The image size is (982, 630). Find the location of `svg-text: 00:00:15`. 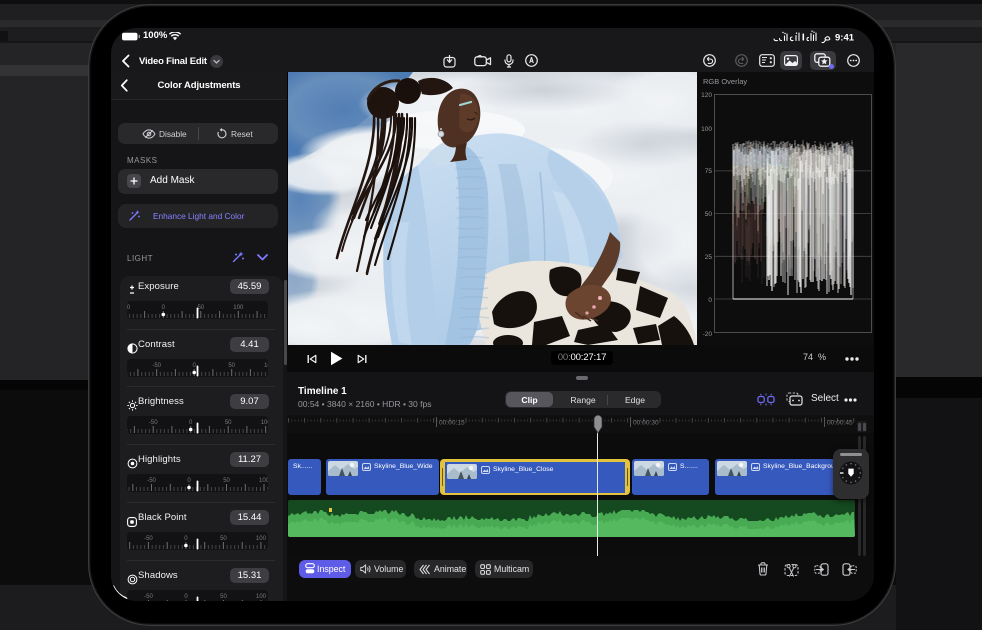

svg-text: 00:00:15 is located at coordinates (452, 423).